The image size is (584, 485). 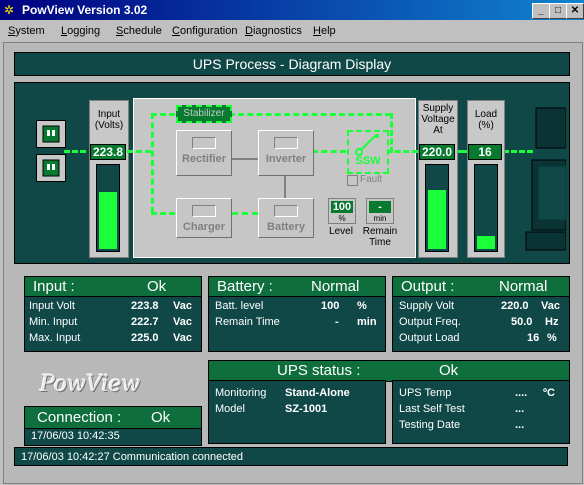 What do you see at coordinates (145, 322) in the screenshot?
I see `min-input-value: 222.7` at bounding box center [145, 322].